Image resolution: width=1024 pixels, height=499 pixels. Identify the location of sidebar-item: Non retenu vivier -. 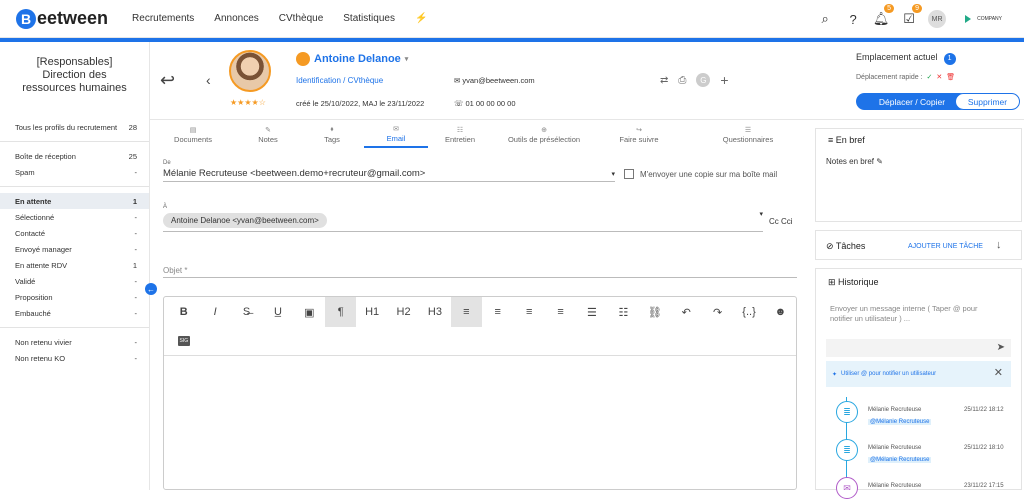
(74, 342).